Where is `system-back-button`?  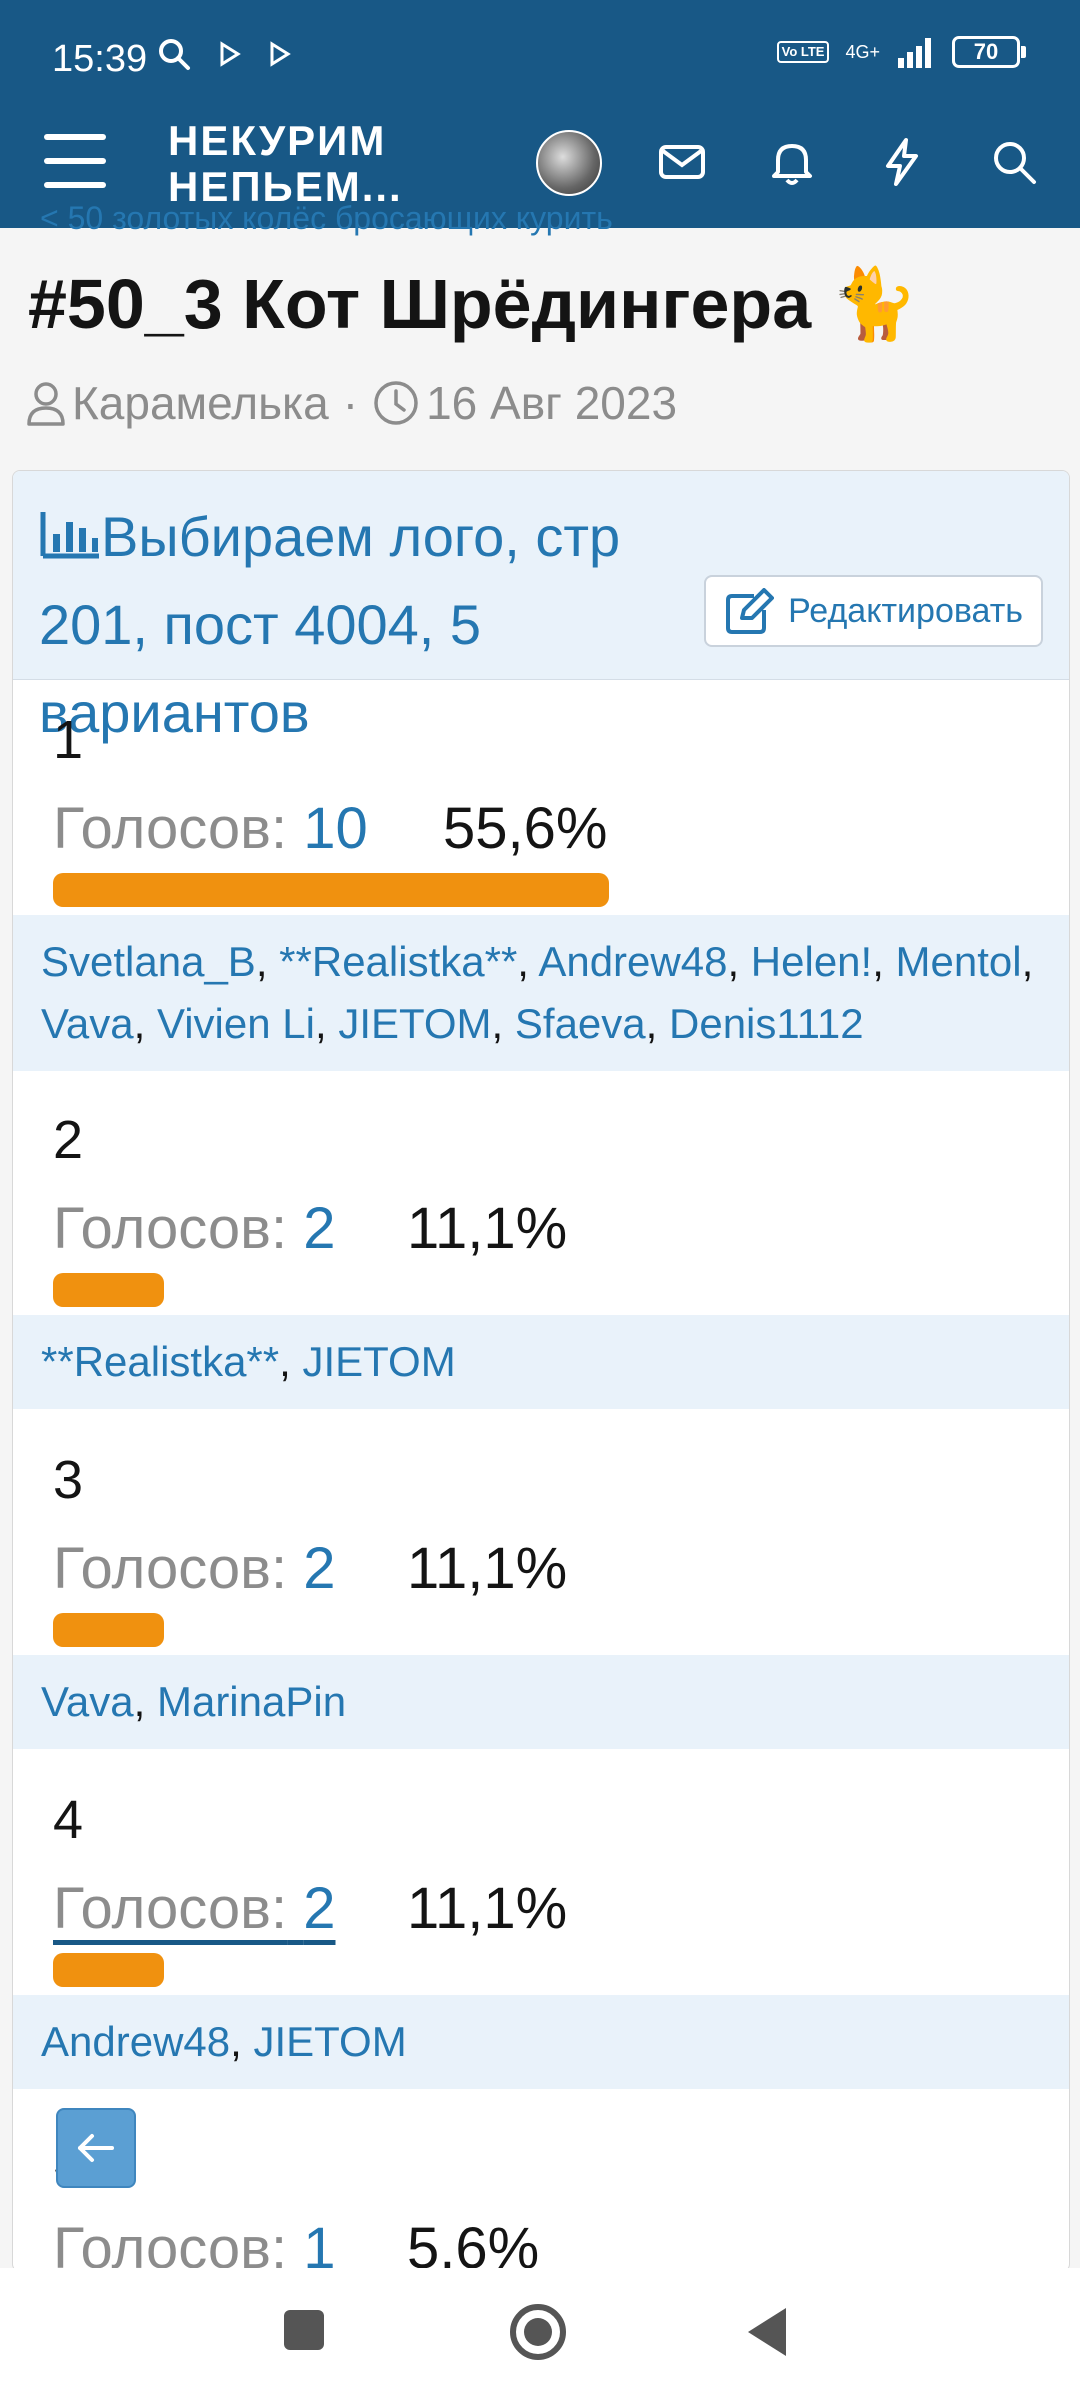
system-back-button is located at coordinates (767, 2332).